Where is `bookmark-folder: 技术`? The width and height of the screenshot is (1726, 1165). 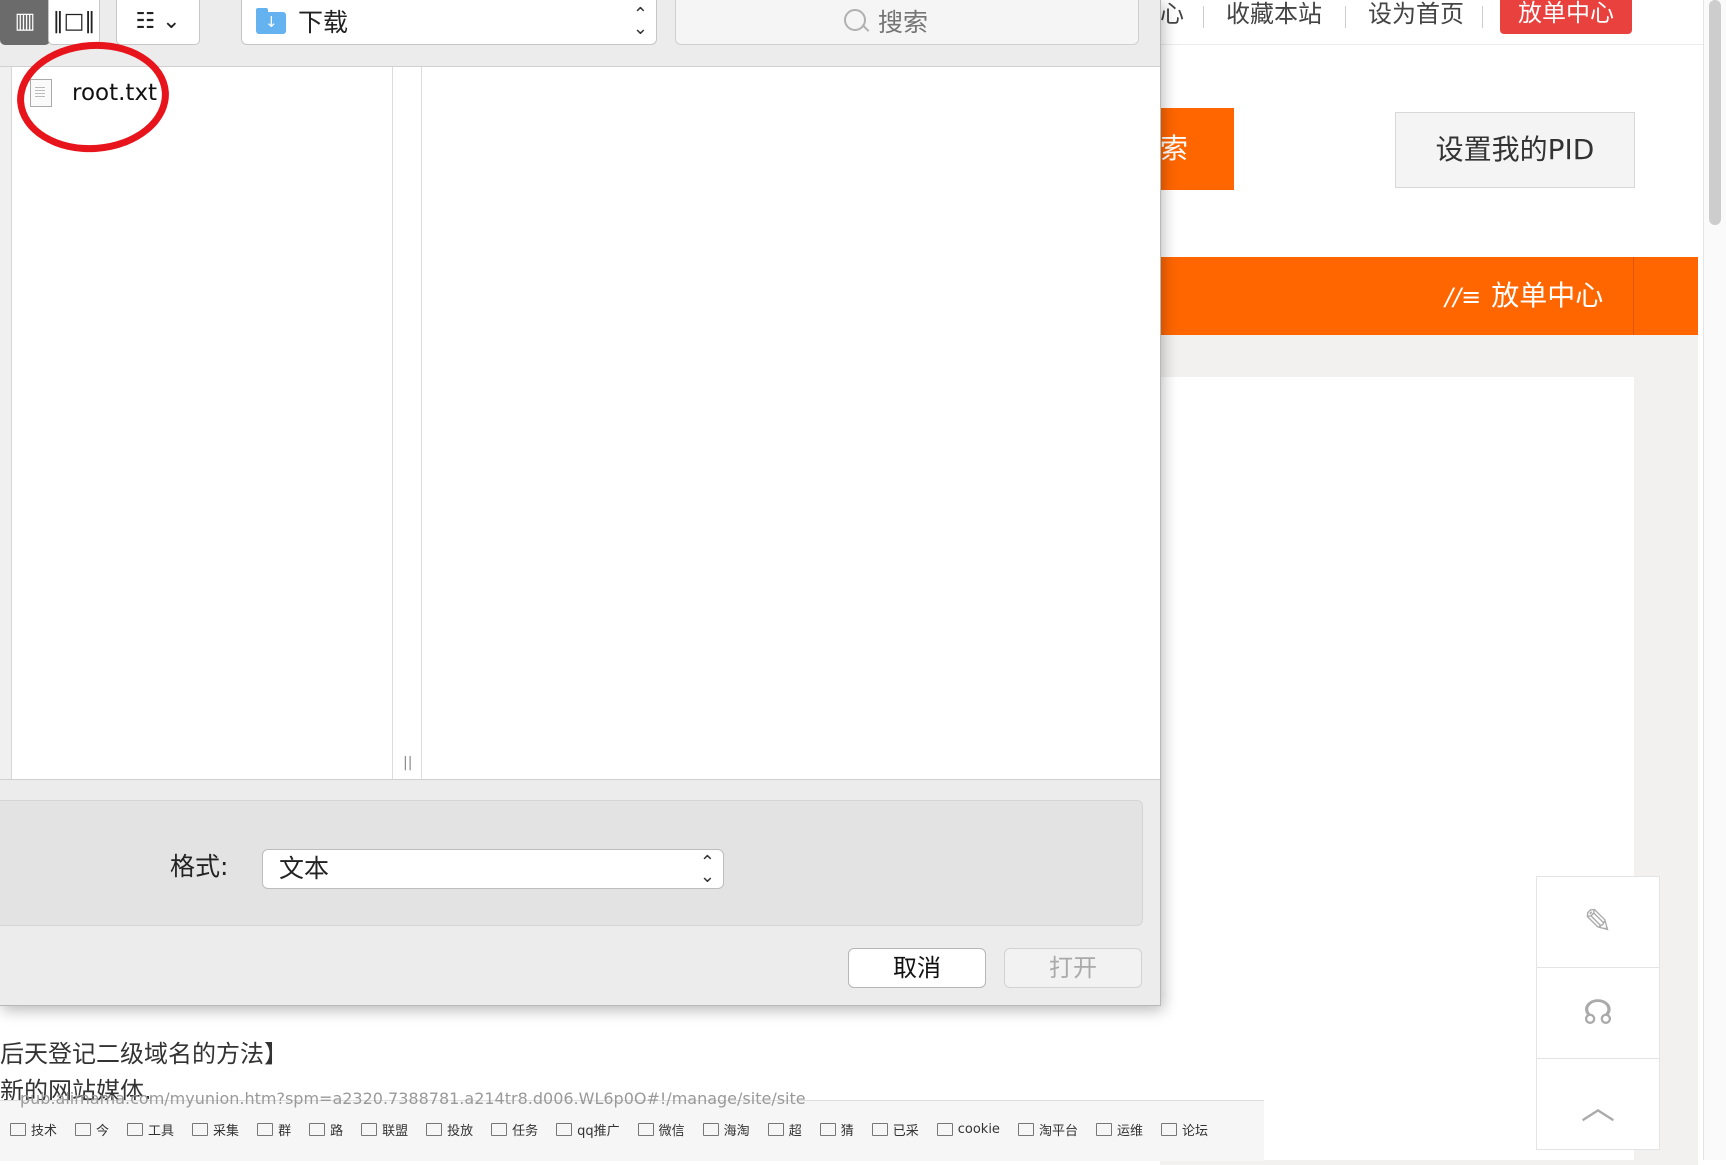 bookmark-folder: 技术 is located at coordinates (33, 1129).